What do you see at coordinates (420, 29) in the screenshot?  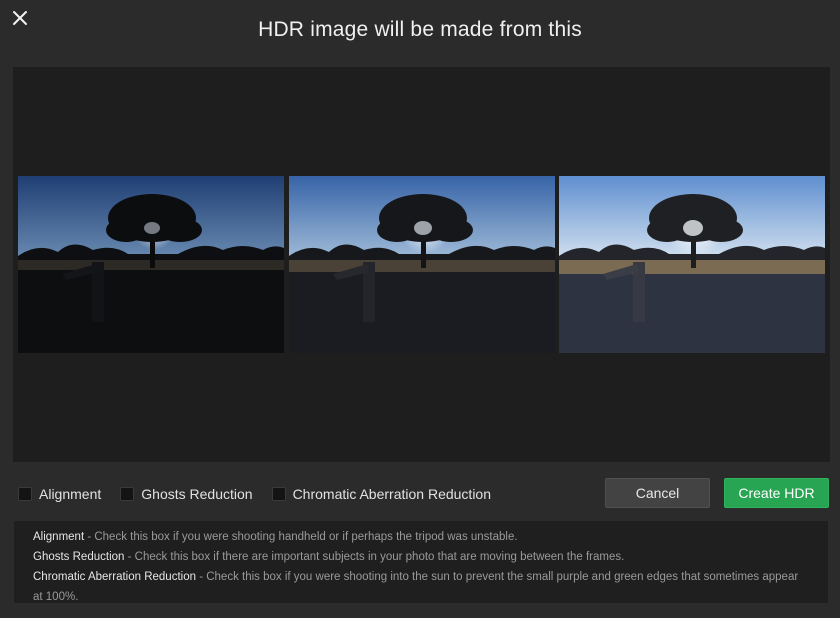 I see `dialog-title: HDR image will be made from this` at bounding box center [420, 29].